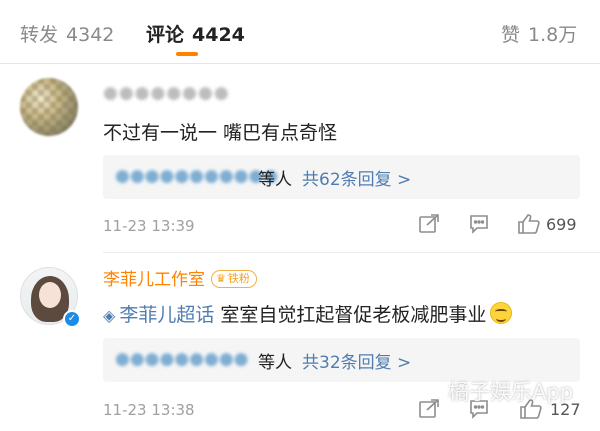 Image resolution: width=600 pixels, height=431 pixels. I want to click on reply-summary: ●●●●●●●●●●● 等人 共62条回复 >, so click(341, 177).